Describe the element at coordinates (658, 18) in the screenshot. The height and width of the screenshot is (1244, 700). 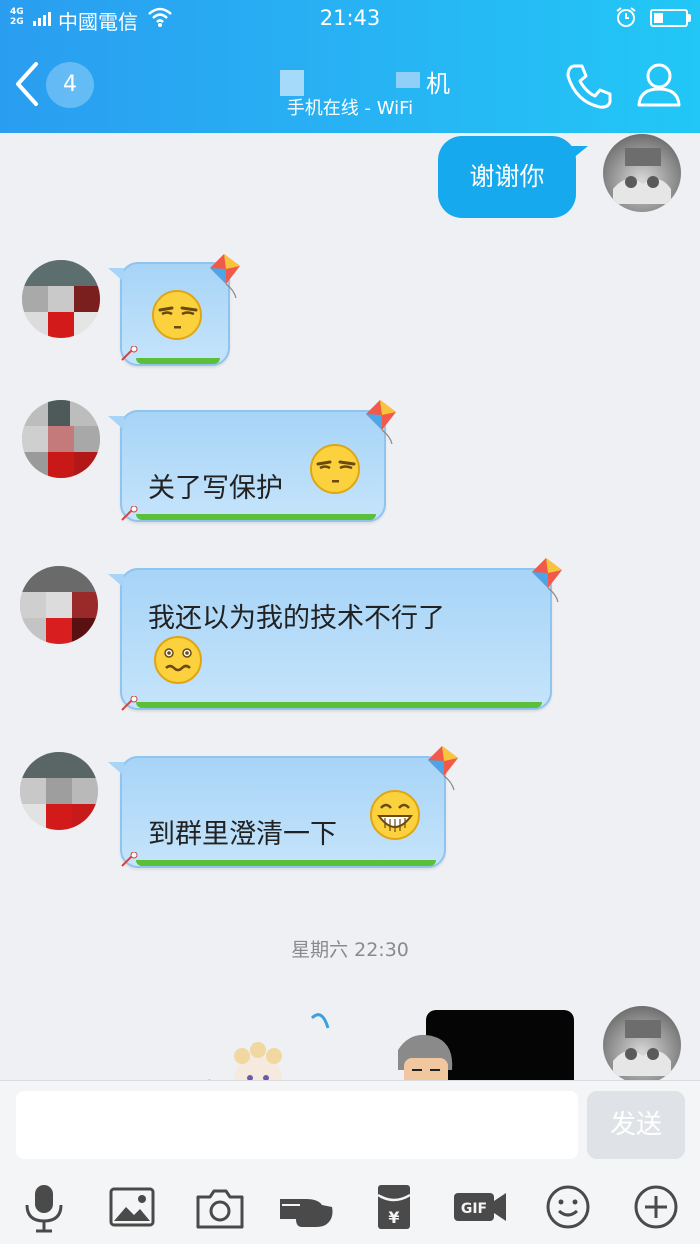
I see `battery-level` at that location.